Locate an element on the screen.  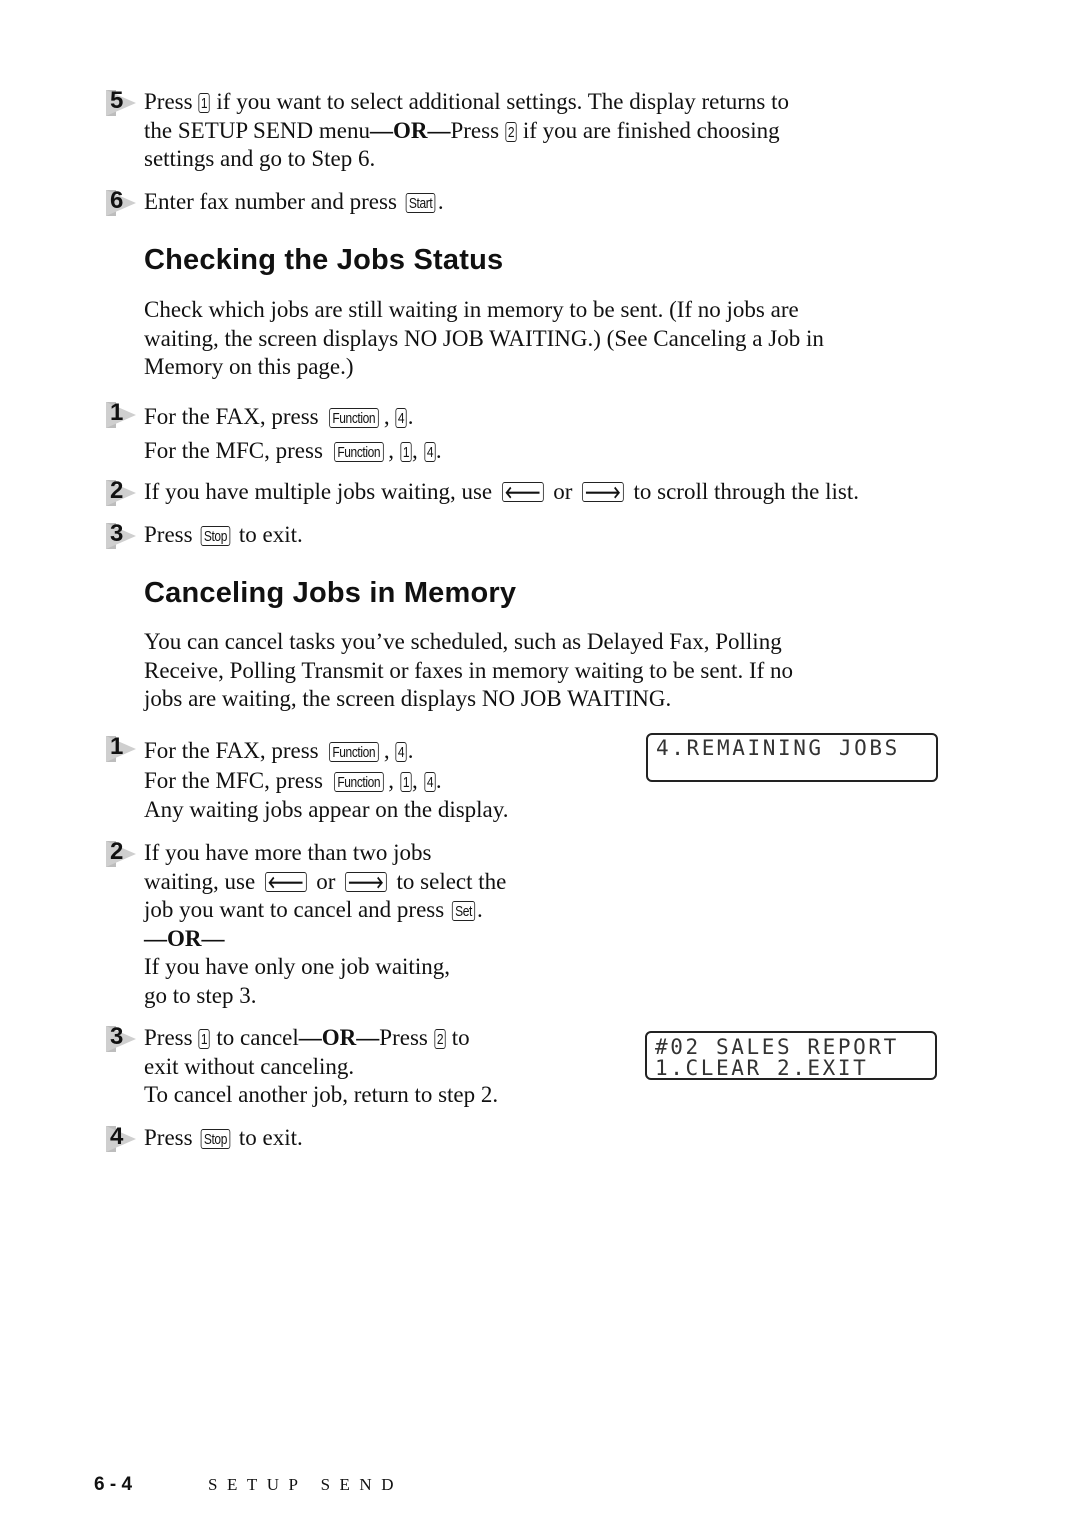
section-heading-canceling: Canceling Jobs in Memory is located at coordinates (330, 593).